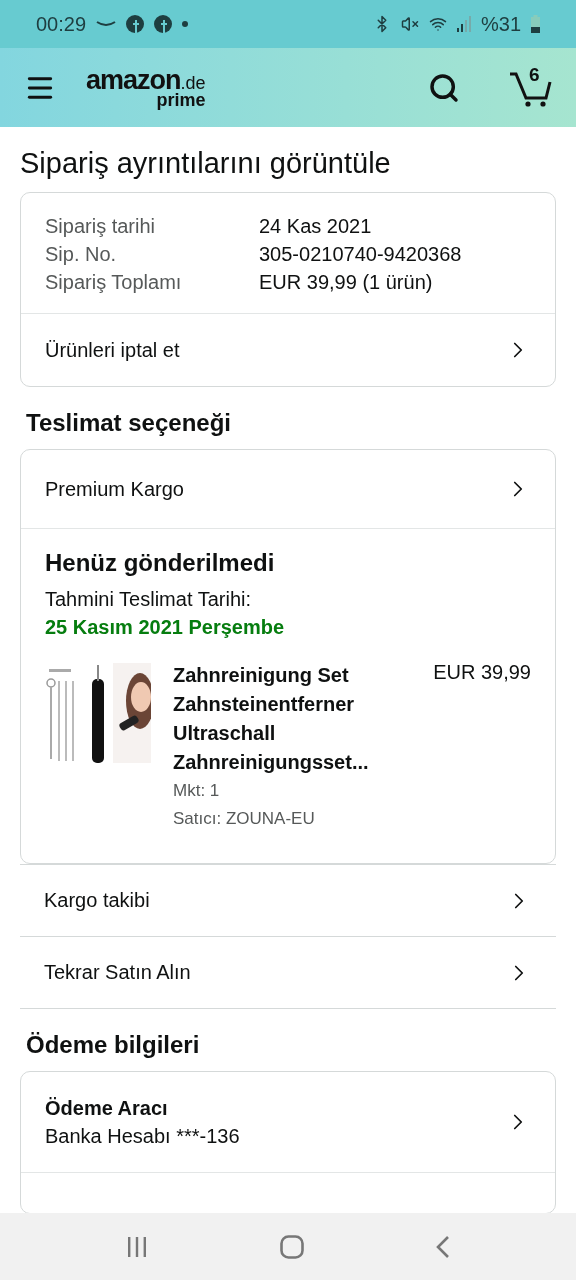 This screenshot has width=576, height=1280. What do you see at coordinates (137, 1246) in the screenshot?
I see `recent-apps-icon` at bounding box center [137, 1246].